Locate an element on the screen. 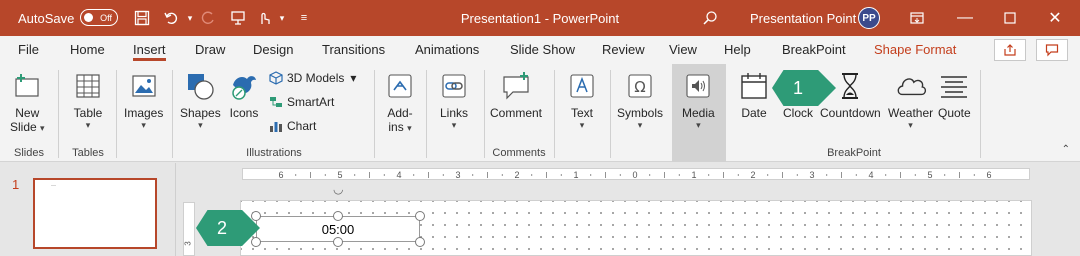 This screenshot has width=1080, height=256. group-slides: New Slide ▾ Slides is located at coordinates (29, 113).